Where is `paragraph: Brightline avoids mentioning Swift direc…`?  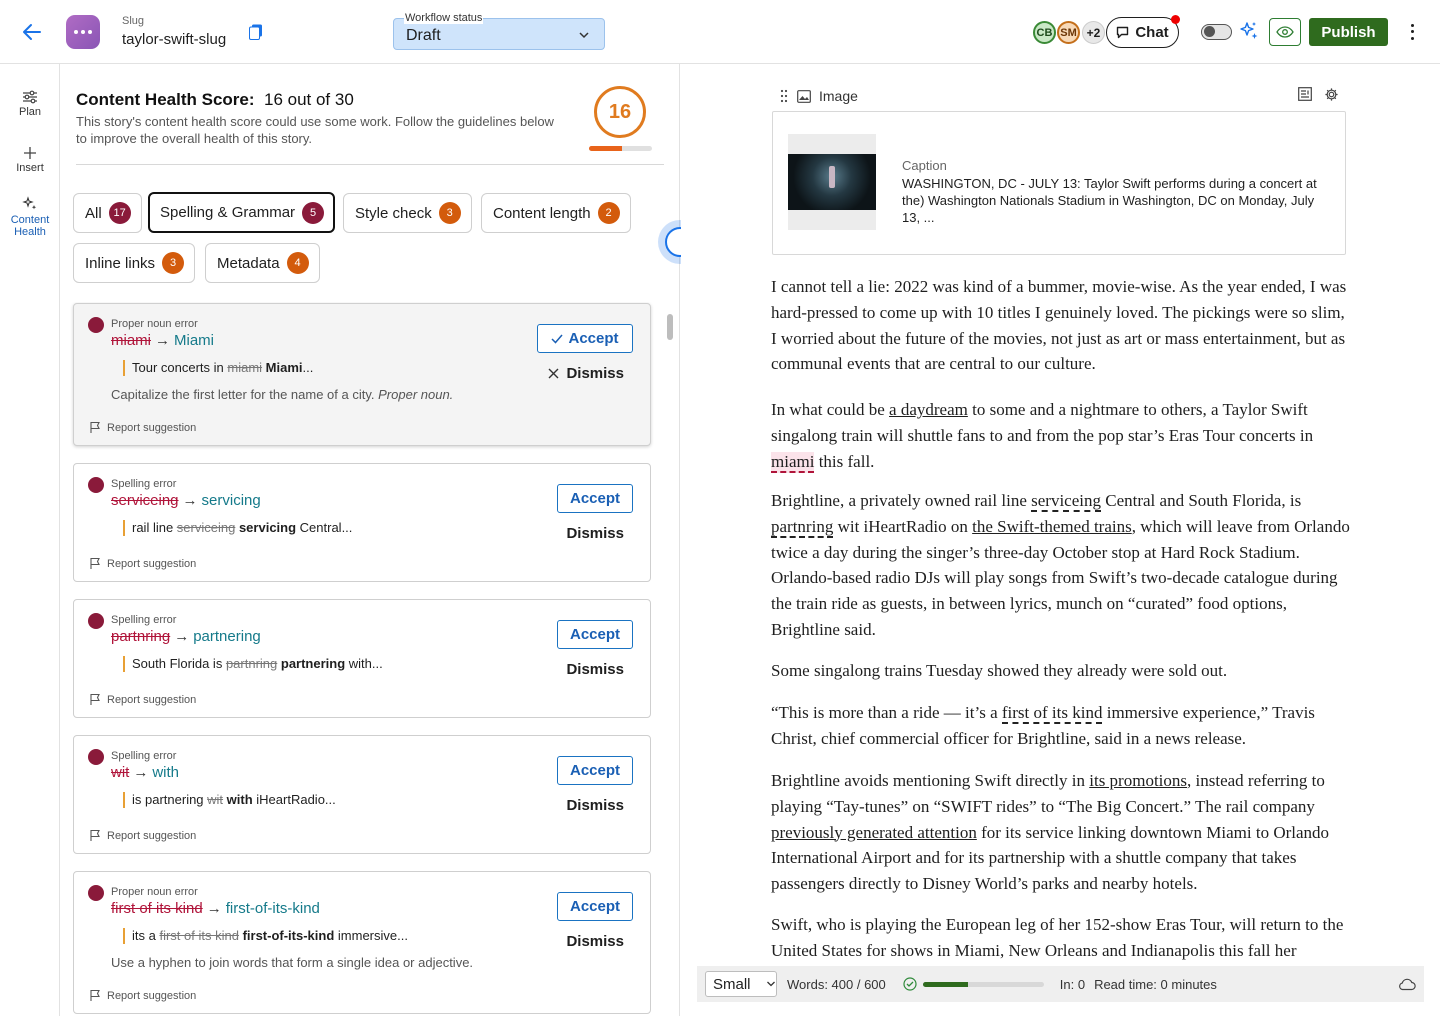
paragraph: Brightline avoids mentioning Swift direc… is located at coordinates (1061, 832).